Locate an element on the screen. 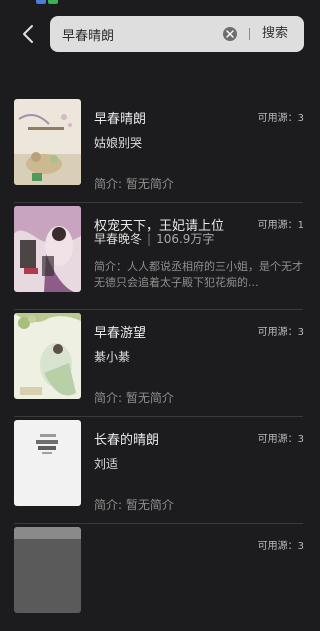  search-header: 搜索 is located at coordinates (158, 34).